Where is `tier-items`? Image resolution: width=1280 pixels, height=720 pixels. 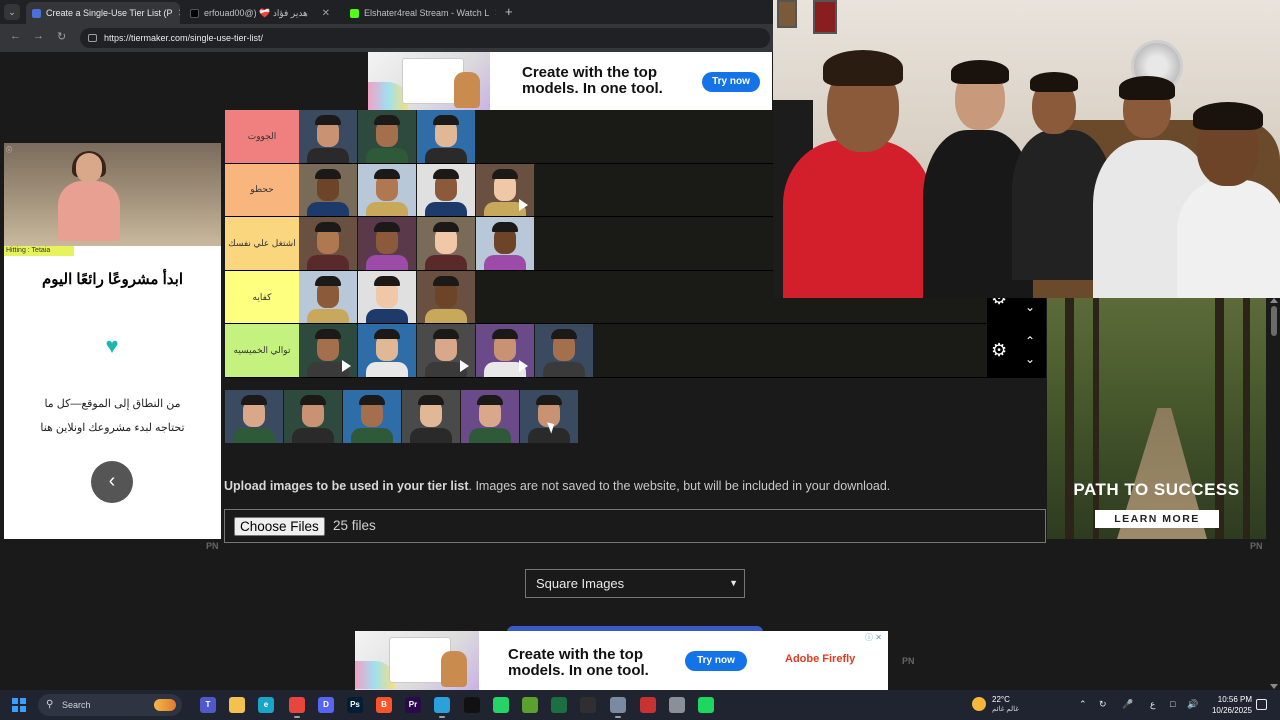
tier-items is located at coordinates (446, 350).